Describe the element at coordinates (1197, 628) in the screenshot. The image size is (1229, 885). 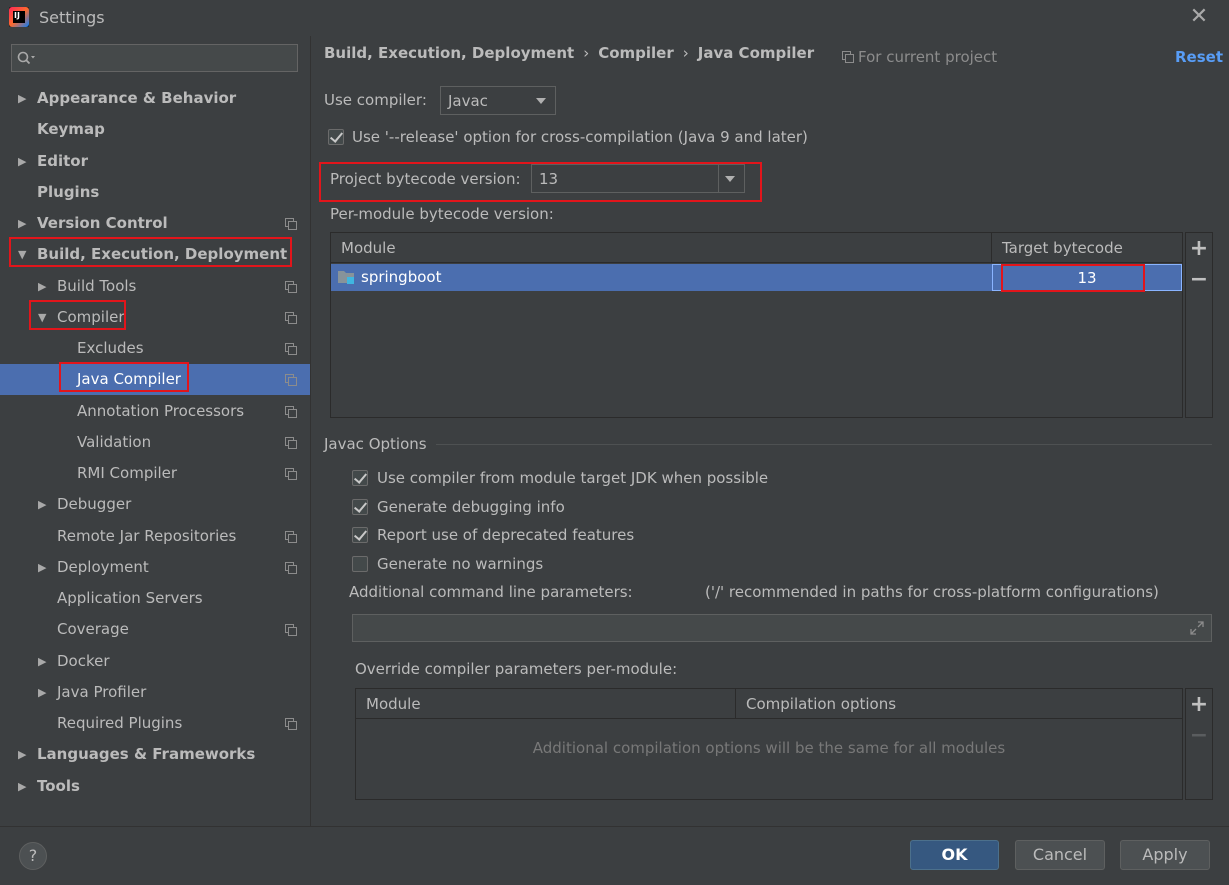
I see `expand-icon` at that location.